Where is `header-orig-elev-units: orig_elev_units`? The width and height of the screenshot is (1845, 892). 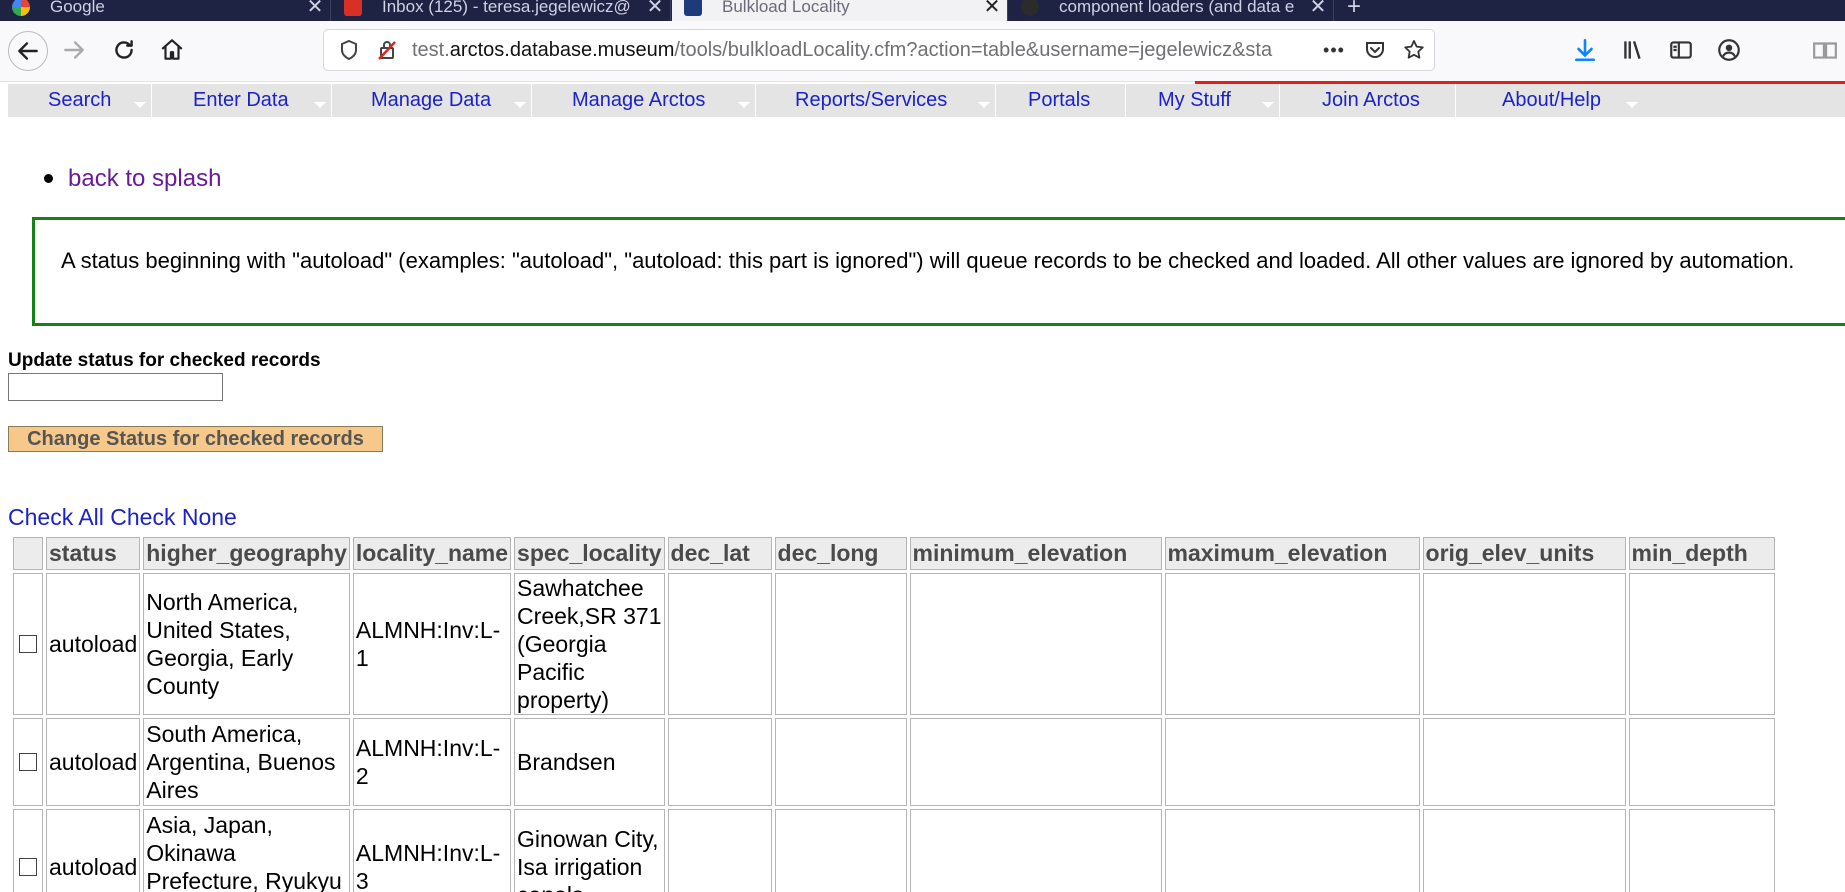
header-orig-elev-units: orig_elev_units is located at coordinates (1524, 553).